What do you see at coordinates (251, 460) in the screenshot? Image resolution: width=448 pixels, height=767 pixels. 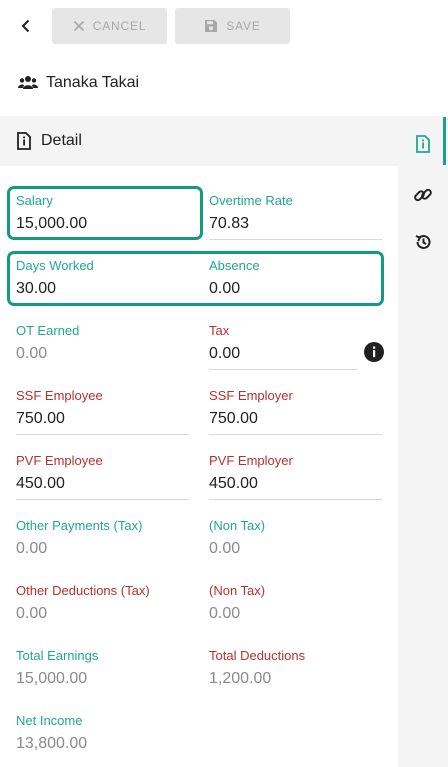 I see `pvf-employer-label: PVF Employer` at bounding box center [251, 460].